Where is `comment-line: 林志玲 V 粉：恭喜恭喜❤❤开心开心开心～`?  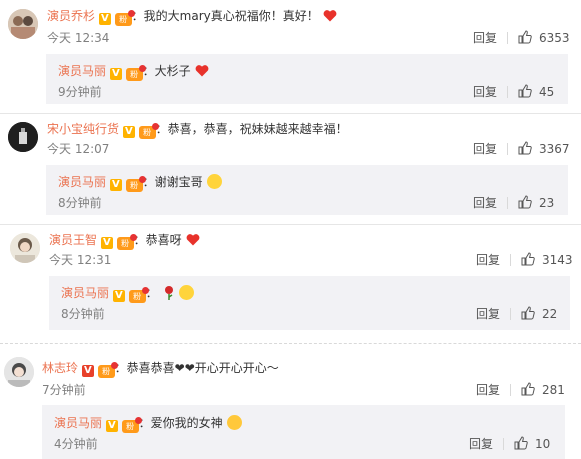
comment-line: 林志玲 V 粉：恭喜恭喜❤❤开心开心开心～ is located at coordinates (160, 369).